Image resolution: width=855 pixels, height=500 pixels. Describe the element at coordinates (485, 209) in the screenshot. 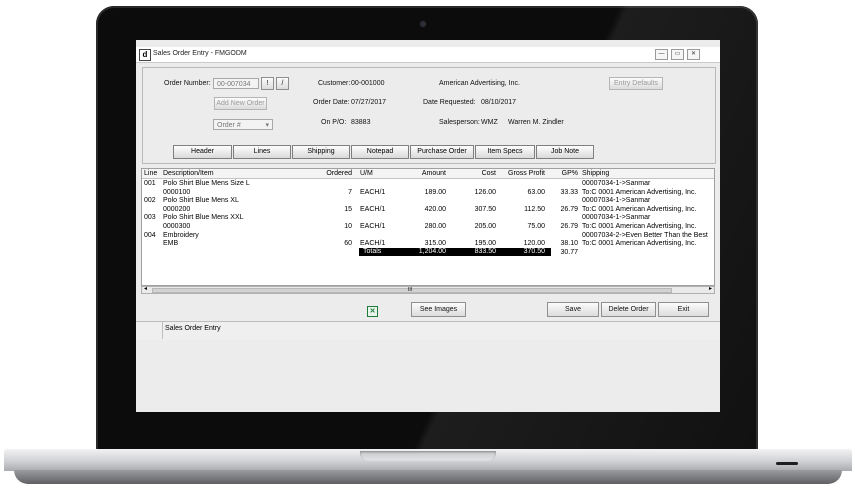

I see `cell-cost: 307.50` at that location.